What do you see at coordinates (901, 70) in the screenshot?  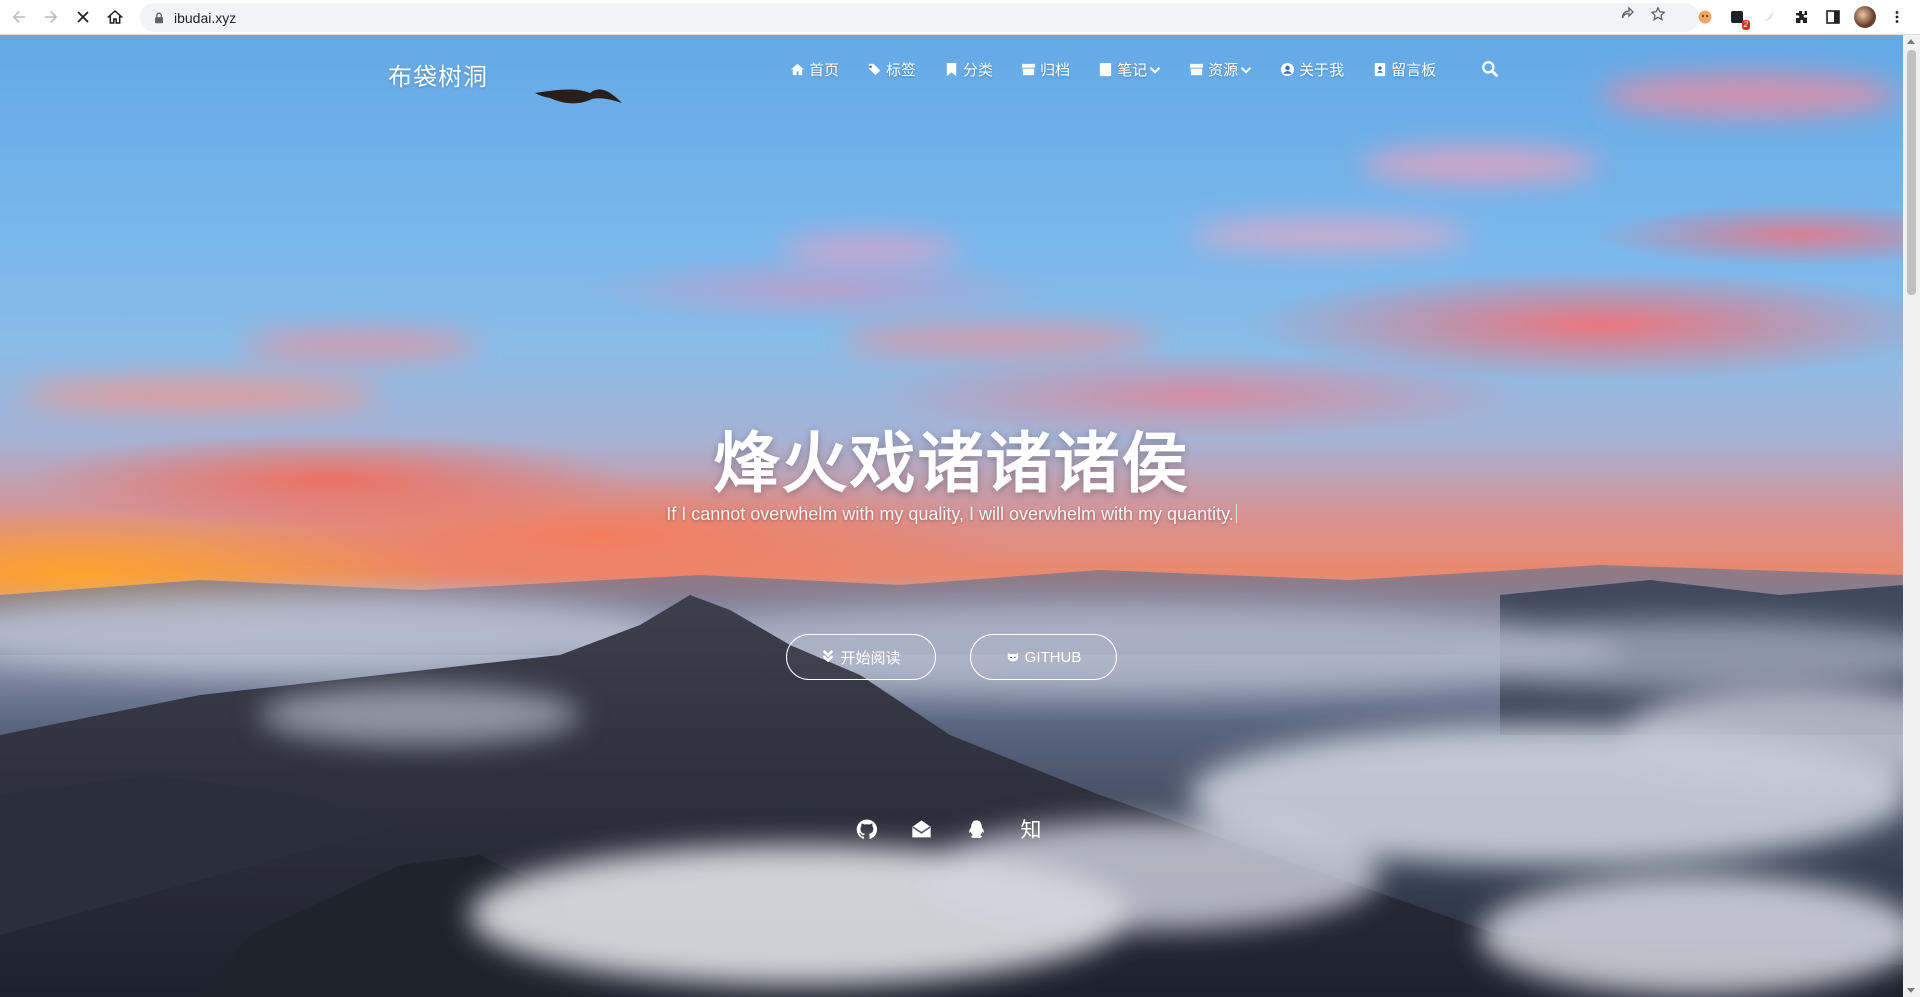 I see `nav-item-label: 标签` at bounding box center [901, 70].